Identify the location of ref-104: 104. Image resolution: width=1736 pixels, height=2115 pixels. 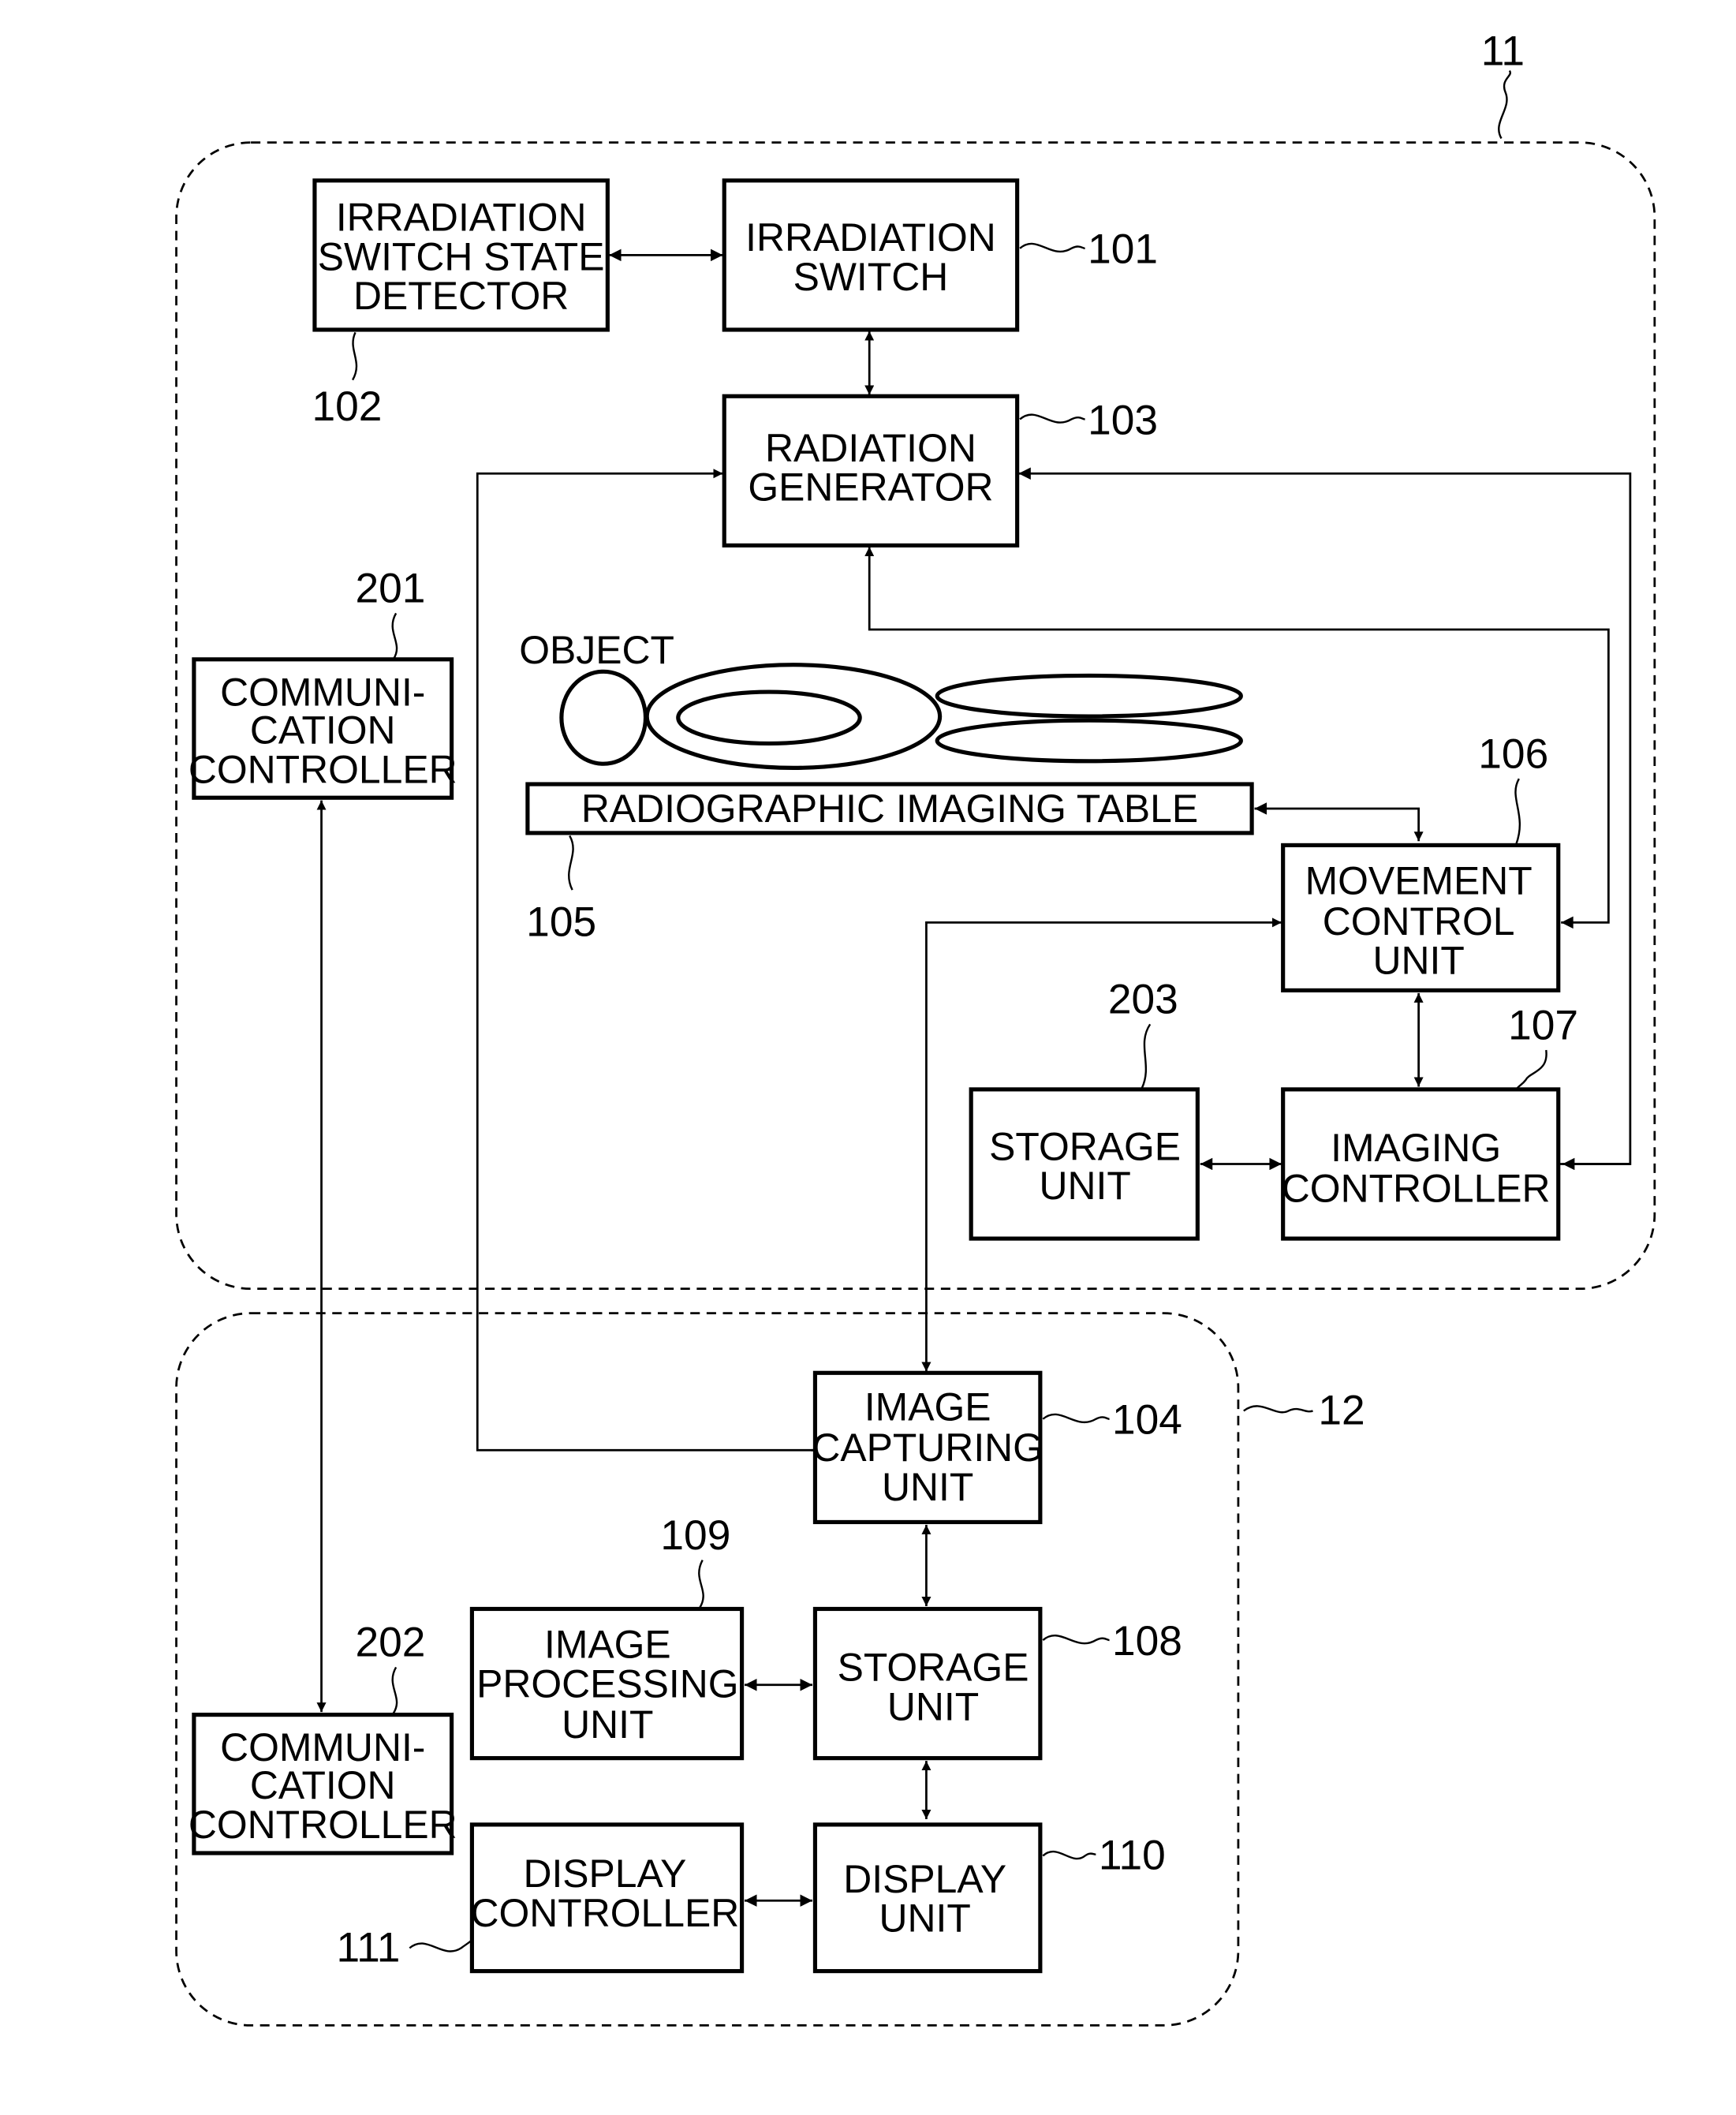
(1147, 1420).